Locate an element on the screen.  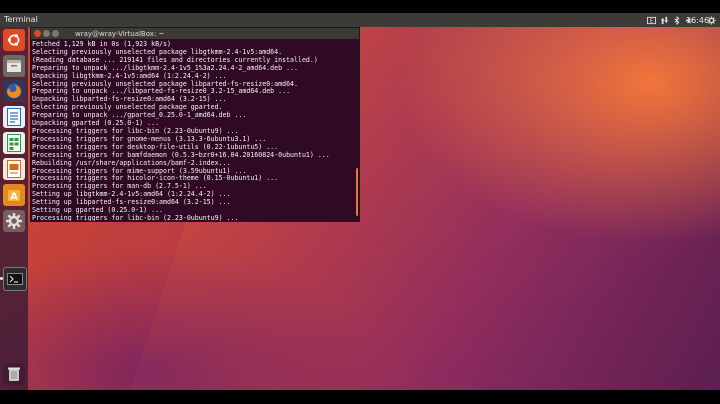
window-titlebar: wray@wray-VirtualBox: ~ is located at coordinates (195, 33).